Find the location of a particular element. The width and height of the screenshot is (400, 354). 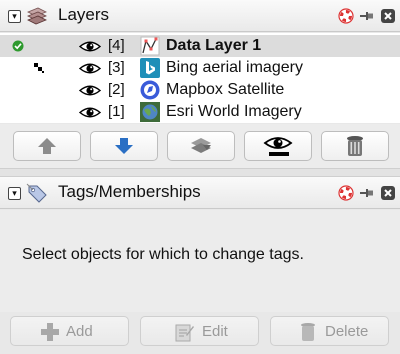

layer-index: [3] is located at coordinates (116, 67).